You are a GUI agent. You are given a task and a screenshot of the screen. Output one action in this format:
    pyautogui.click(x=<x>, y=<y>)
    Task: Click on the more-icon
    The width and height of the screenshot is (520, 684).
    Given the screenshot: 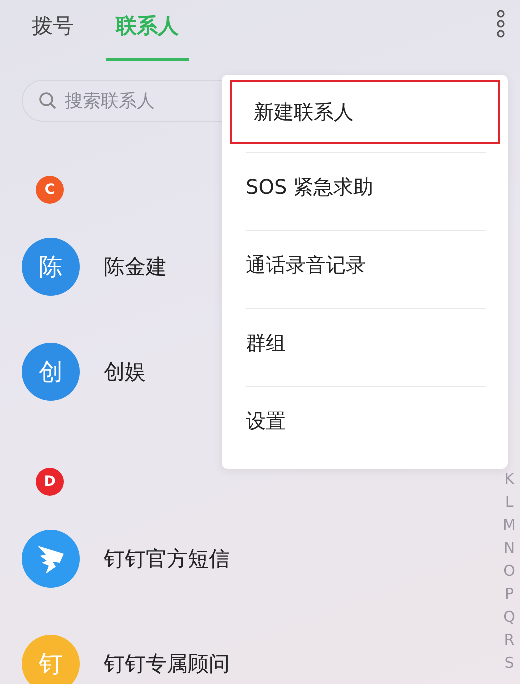 What is the action you would take?
    pyautogui.click(x=501, y=25)
    